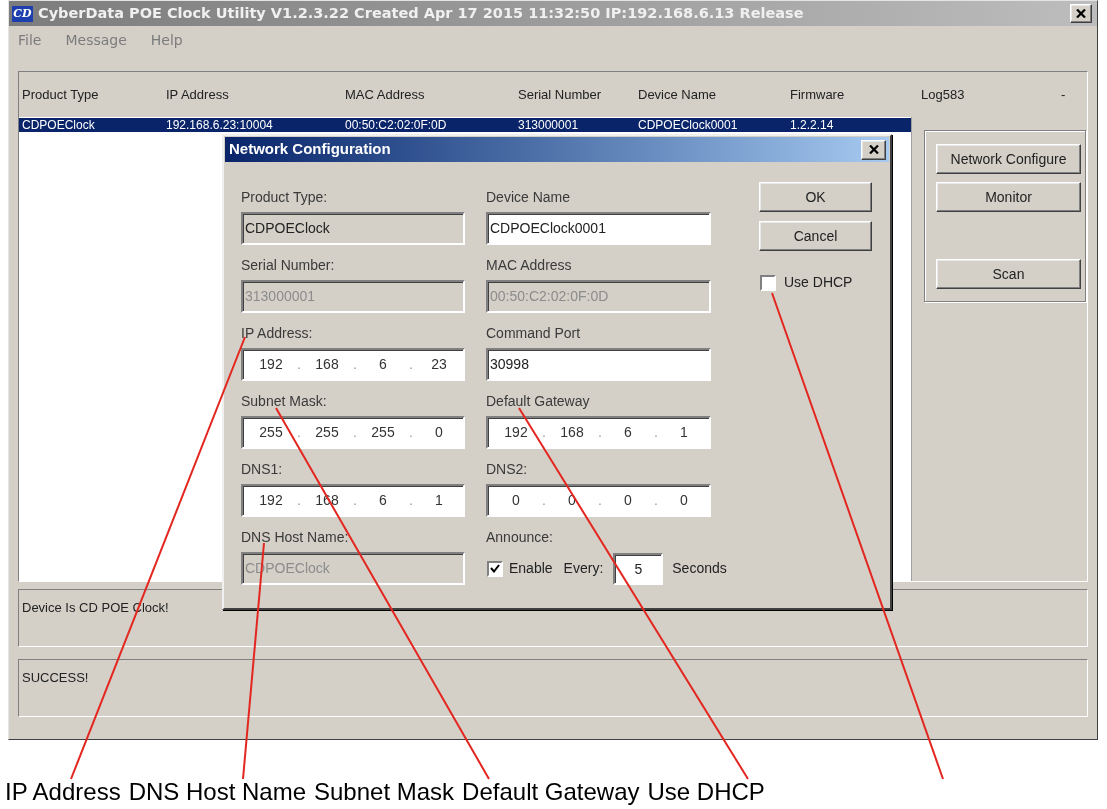  I want to click on field-label: DNS1:, so click(262, 469).